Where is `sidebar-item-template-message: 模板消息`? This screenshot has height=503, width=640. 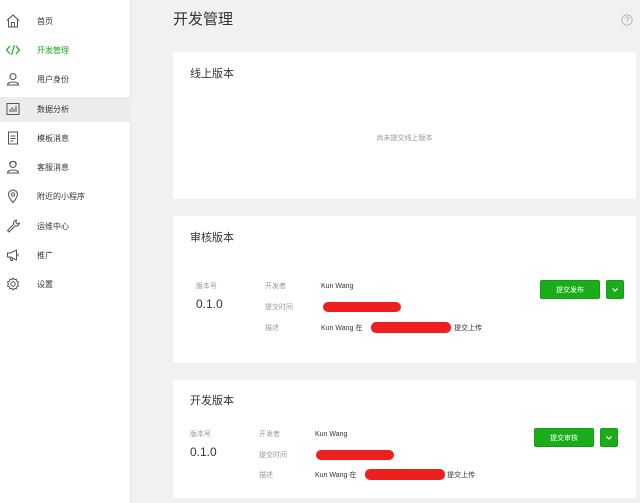 sidebar-item-template-message: 模板消息 is located at coordinates (65, 138).